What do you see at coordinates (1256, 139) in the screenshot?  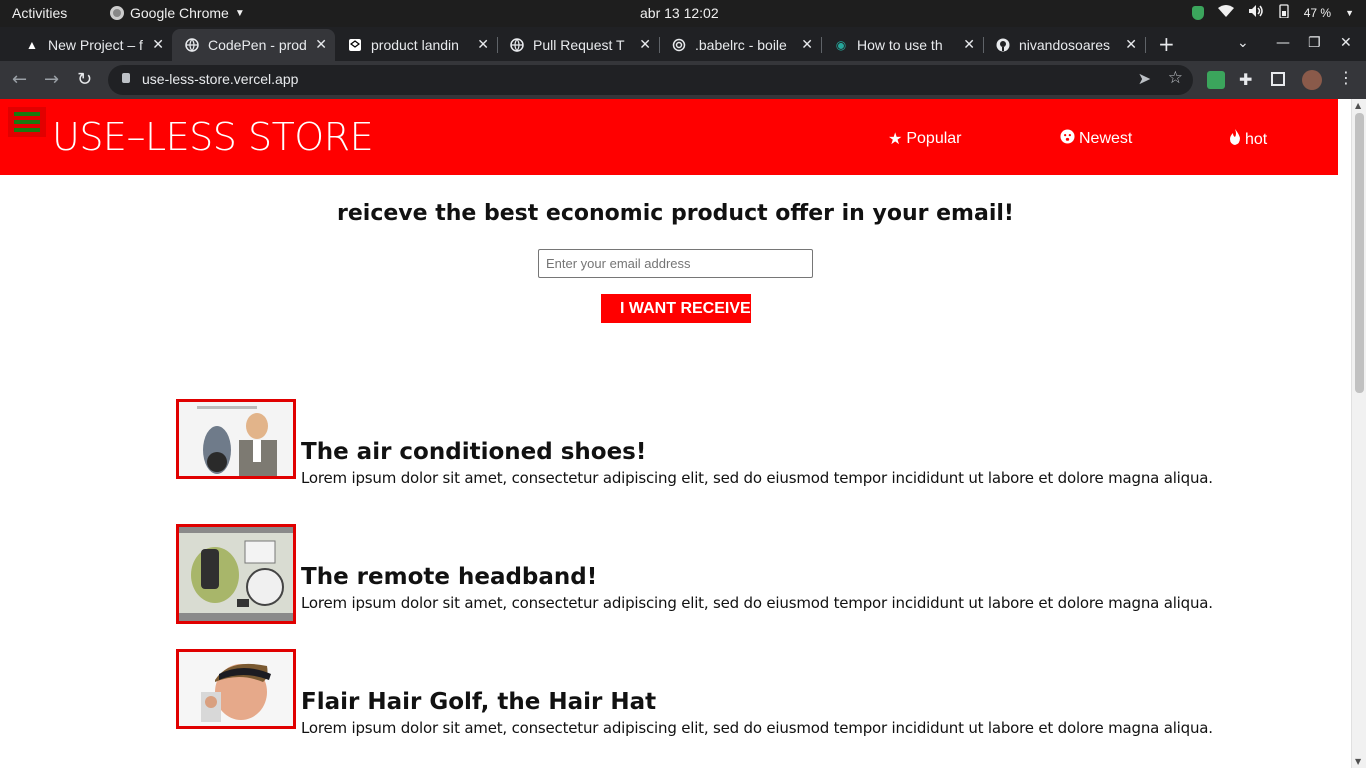 I see `nav-label: hot` at bounding box center [1256, 139].